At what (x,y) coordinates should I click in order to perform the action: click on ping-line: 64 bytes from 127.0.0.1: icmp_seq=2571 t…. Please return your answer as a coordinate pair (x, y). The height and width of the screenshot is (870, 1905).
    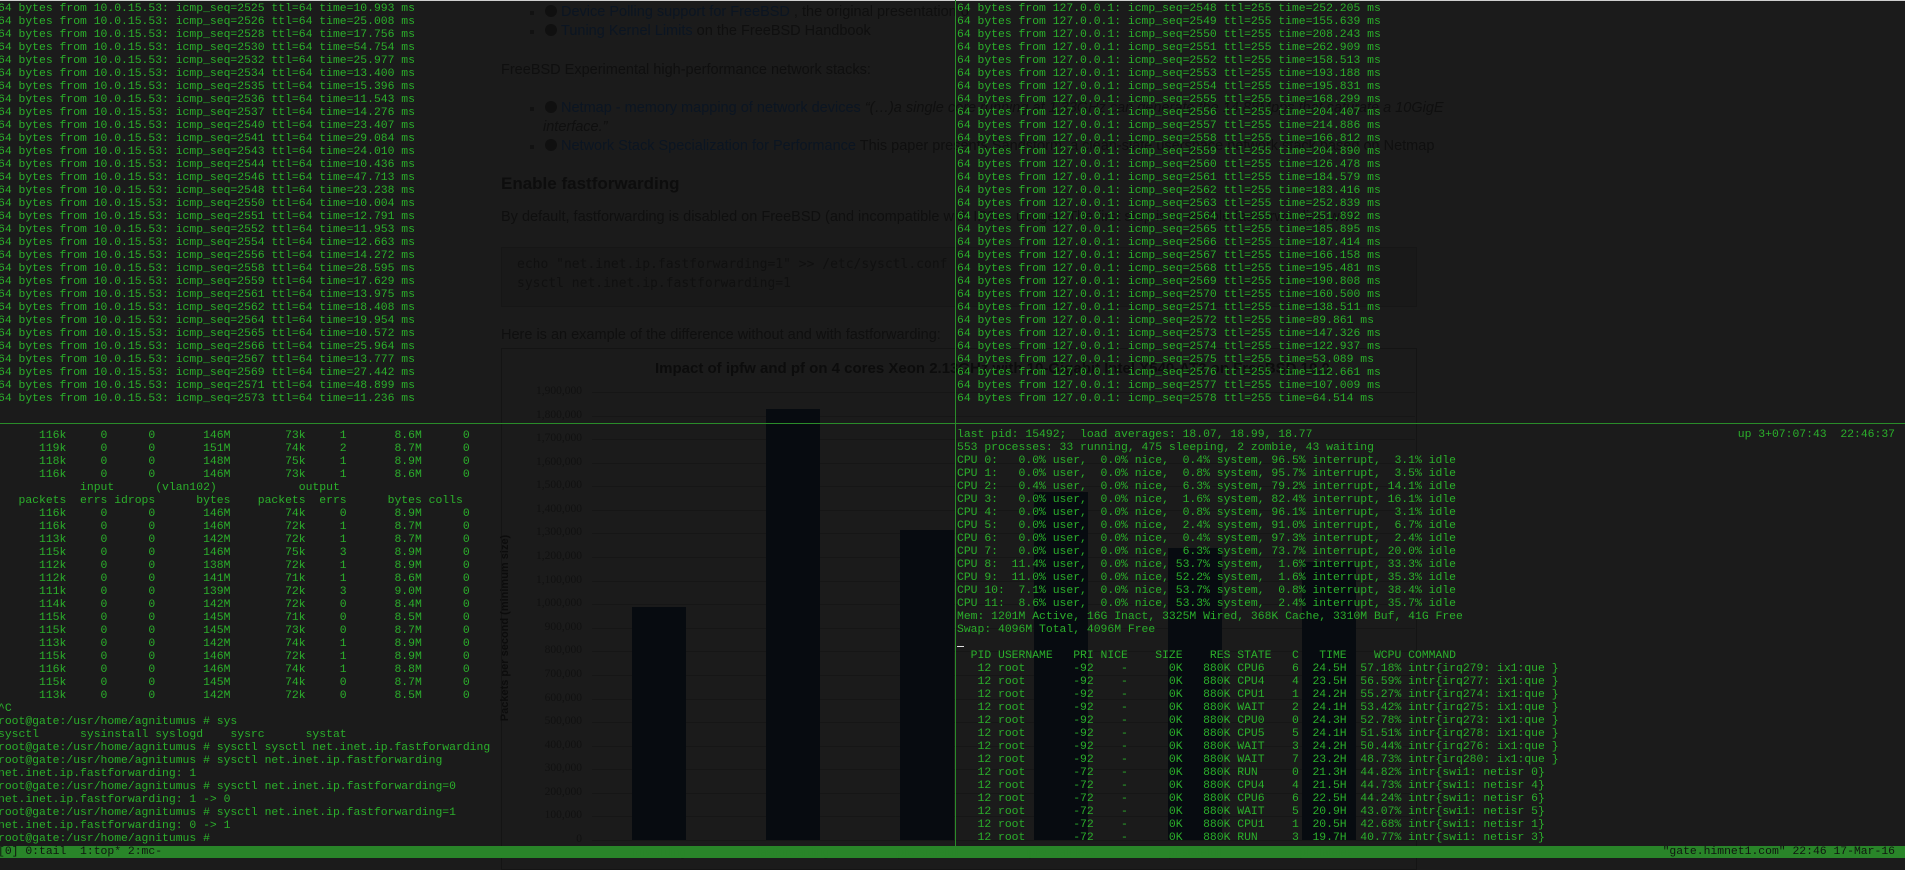
    Looking at the image, I should click on (1169, 308).